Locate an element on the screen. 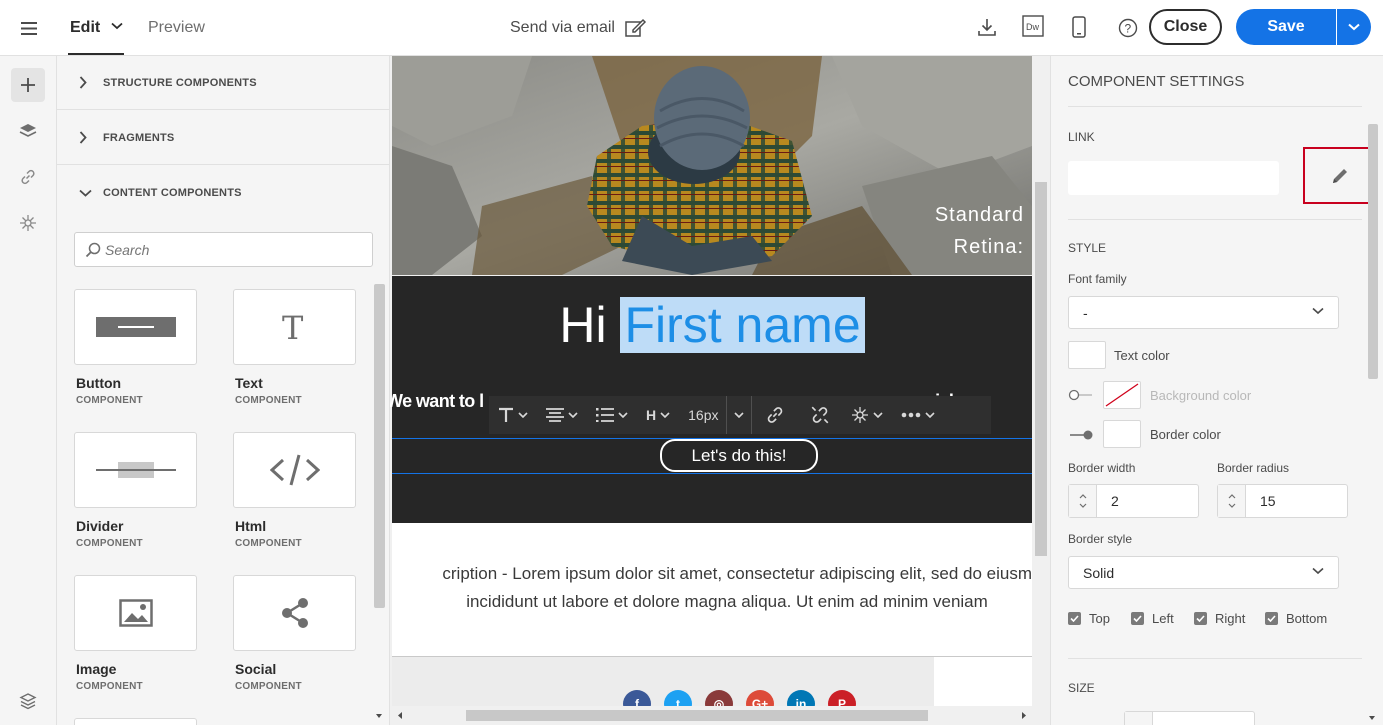 This screenshot has height=725, width=1383. download-icon is located at coordinates (987, 27).